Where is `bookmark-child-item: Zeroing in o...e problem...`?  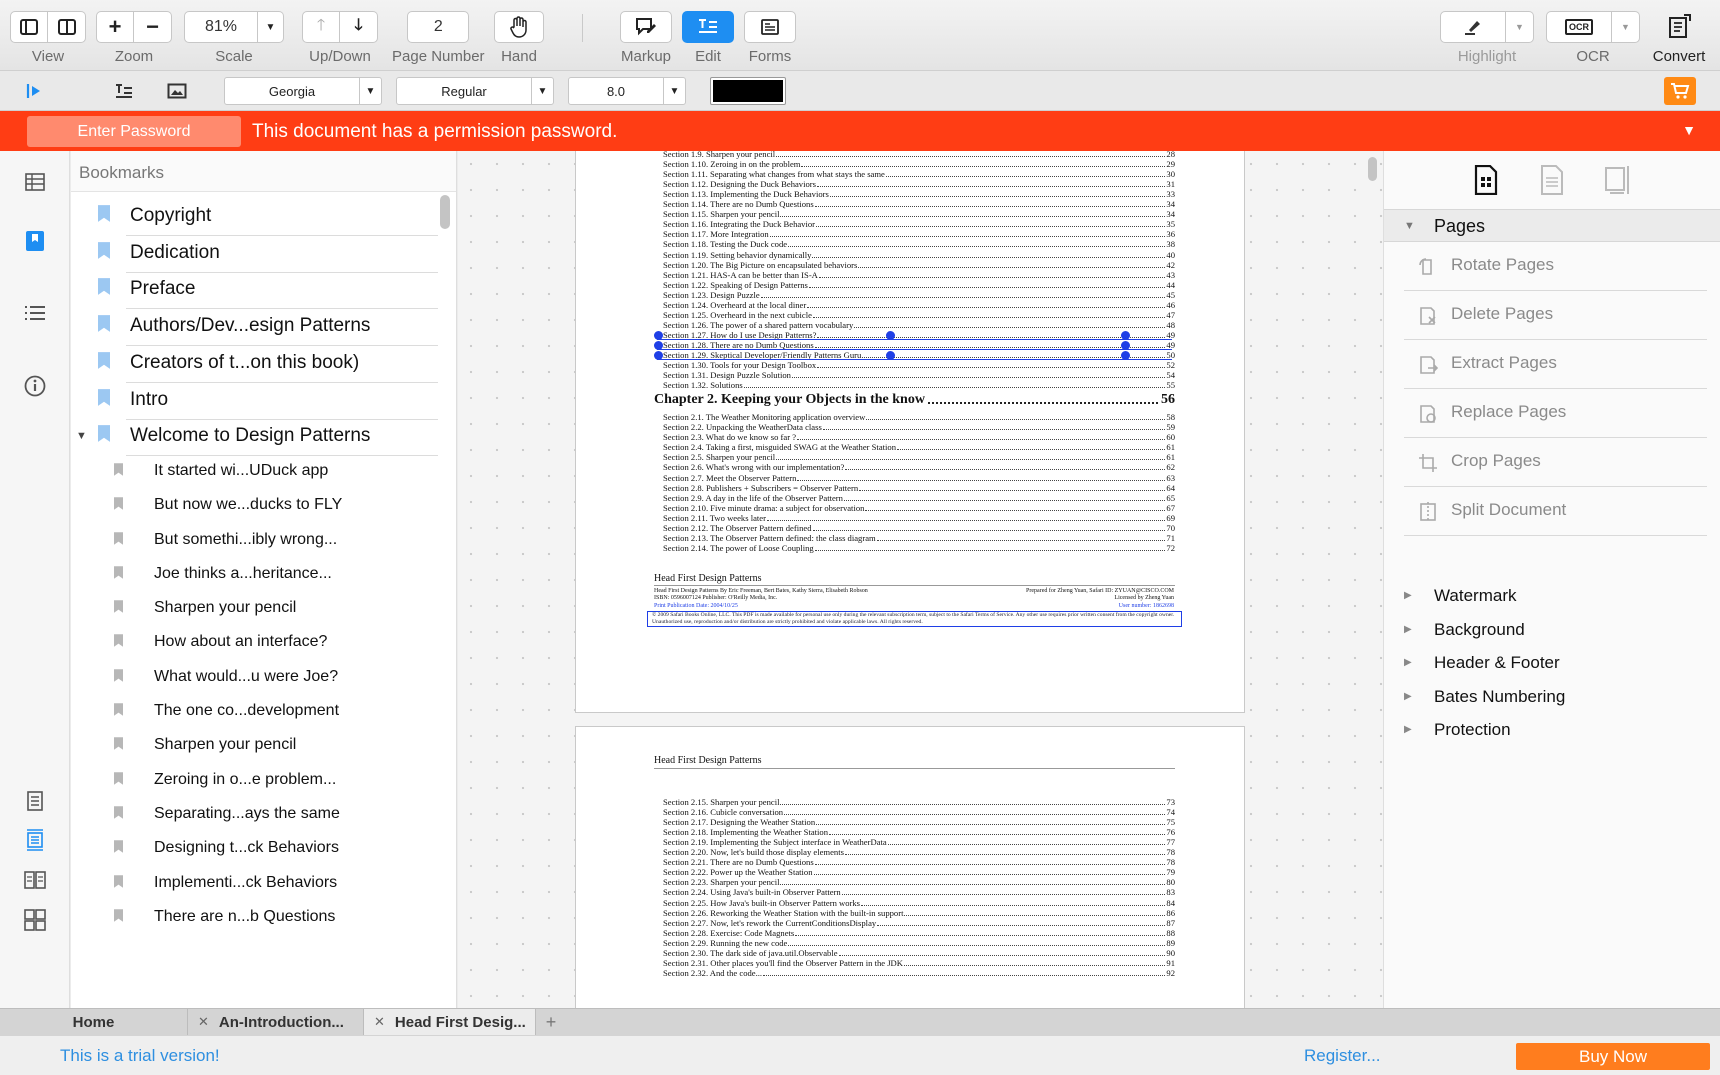
bookmark-child-item: Zeroing in o...e problem... is located at coordinates (254, 779).